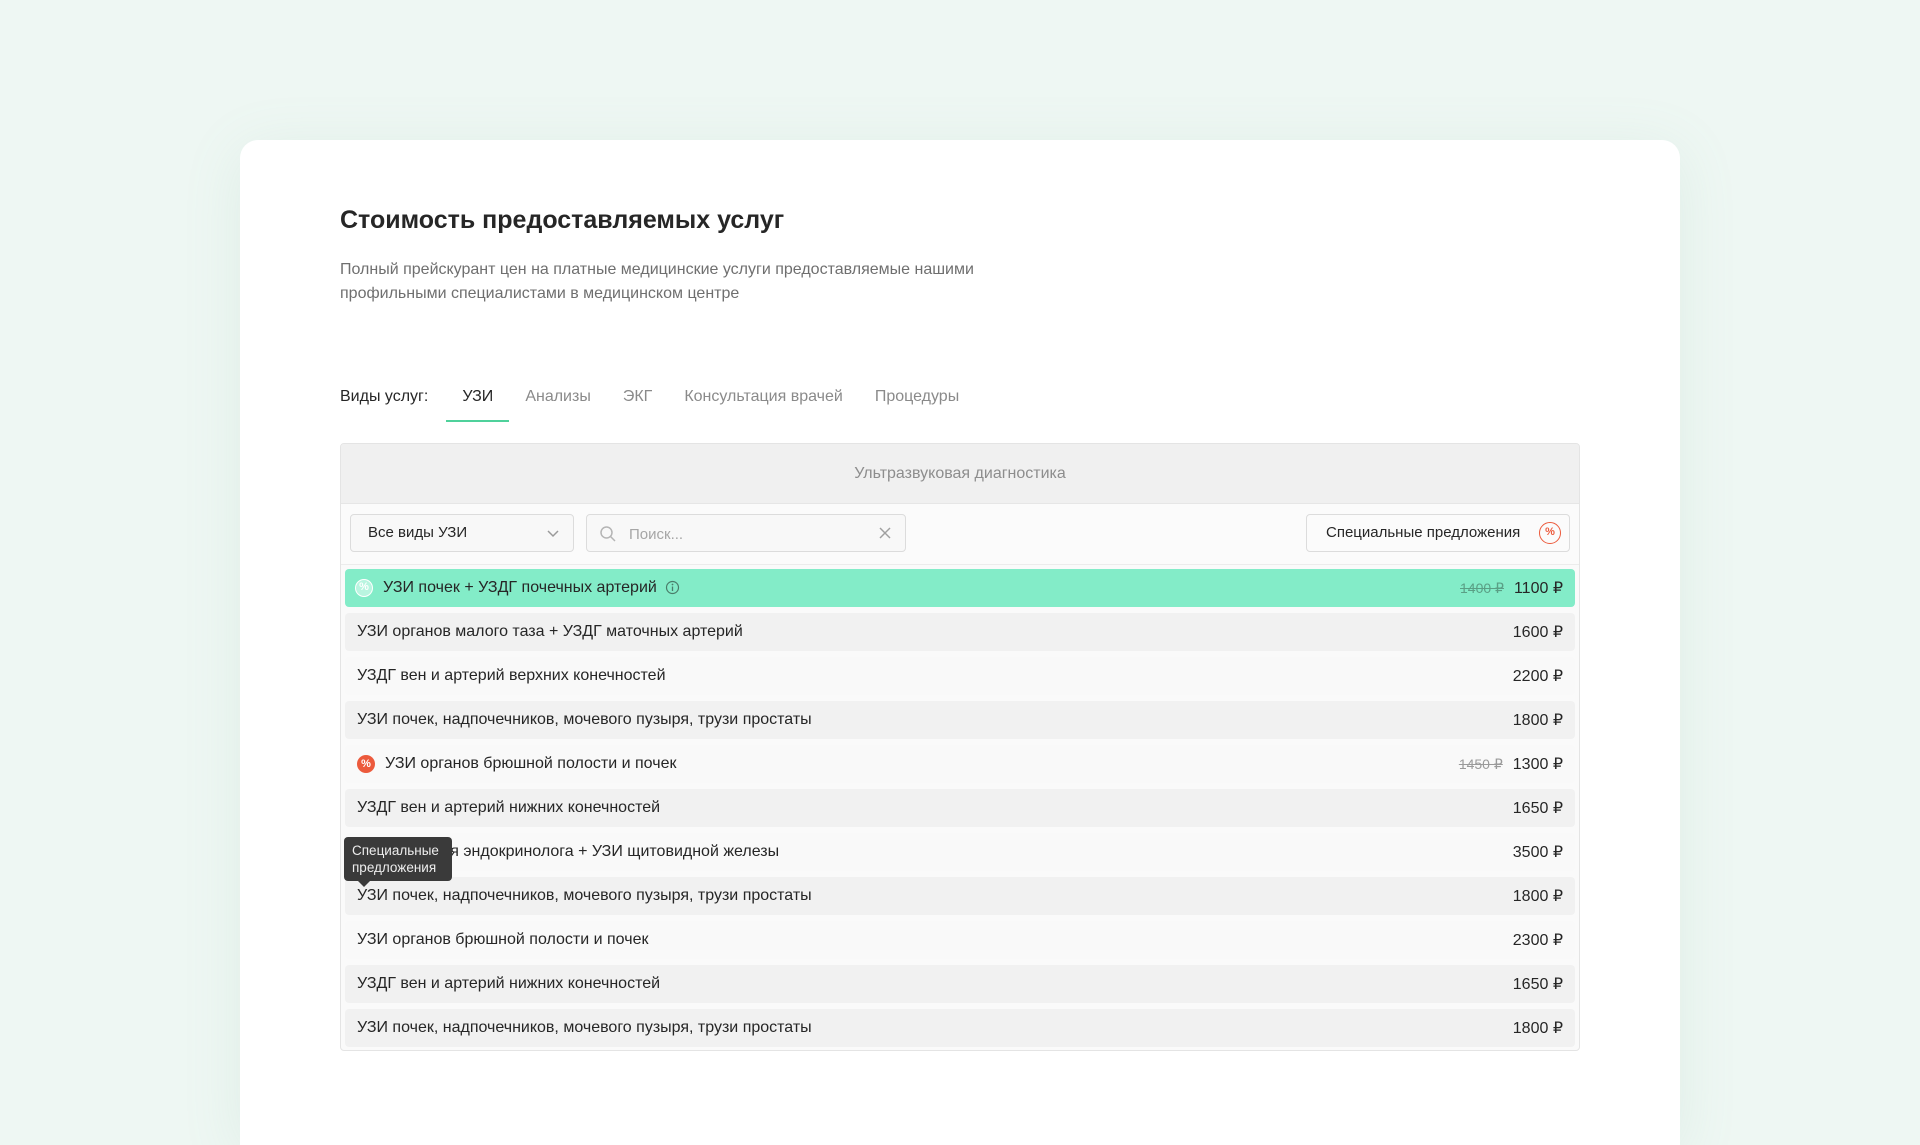 The height and width of the screenshot is (1145, 1920). Describe the element at coordinates (1537, 764) in the screenshot. I see `service-price: 1300 ₽` at that location.